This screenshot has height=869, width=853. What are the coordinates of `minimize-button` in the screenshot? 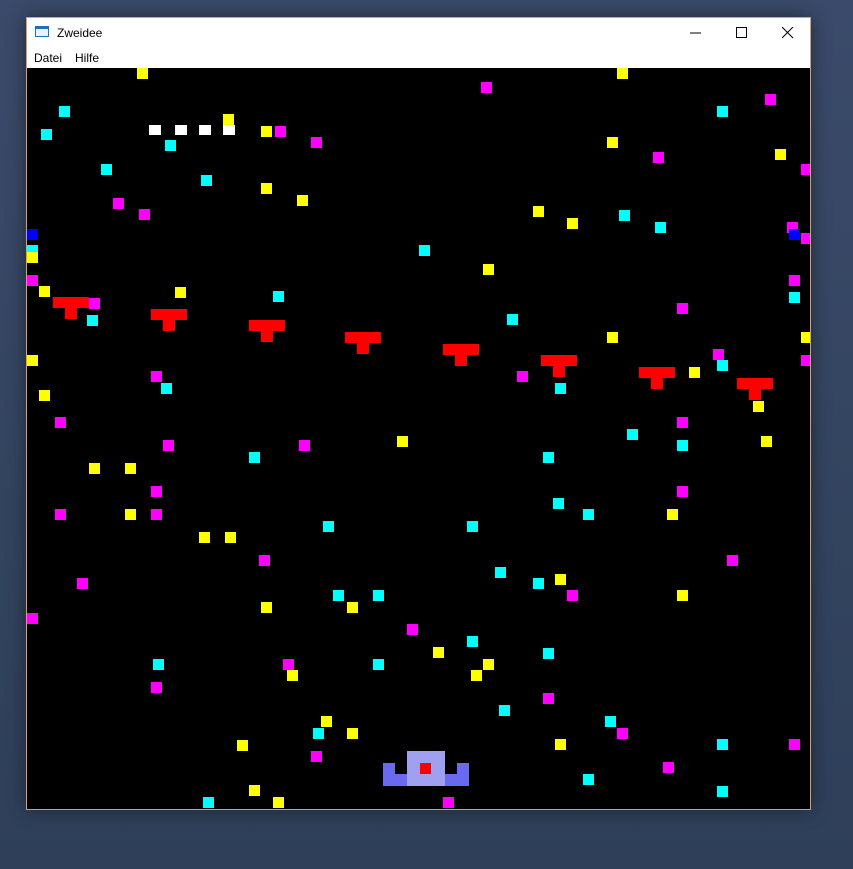 It's located at (696, 33).